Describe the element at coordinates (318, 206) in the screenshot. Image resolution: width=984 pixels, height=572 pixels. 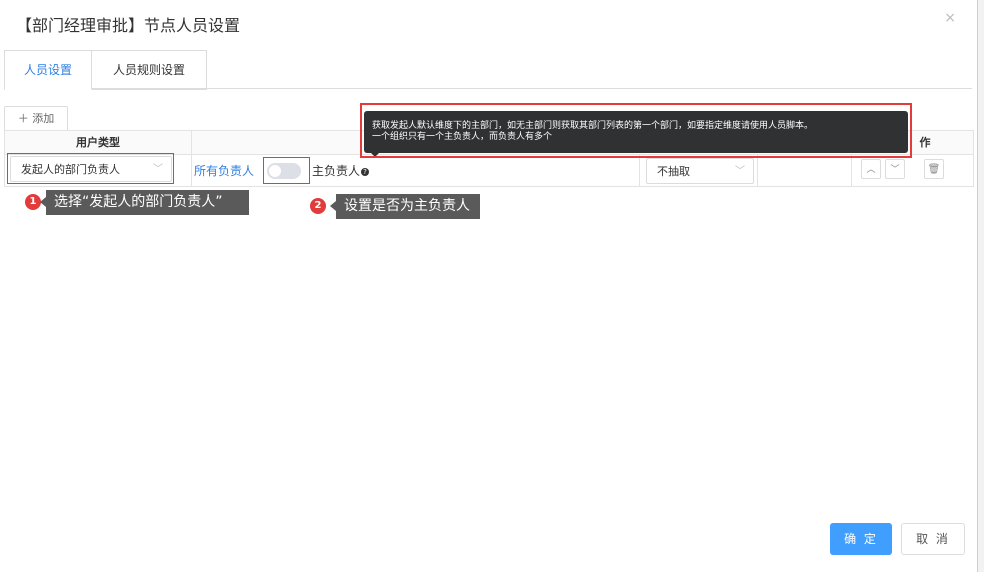
I see `step-badge-2: 2` at that location.